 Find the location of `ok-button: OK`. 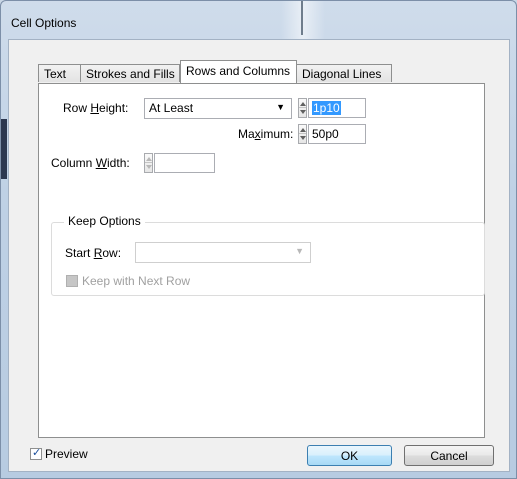

ok-button: OK is located at coordinates (349, 455).